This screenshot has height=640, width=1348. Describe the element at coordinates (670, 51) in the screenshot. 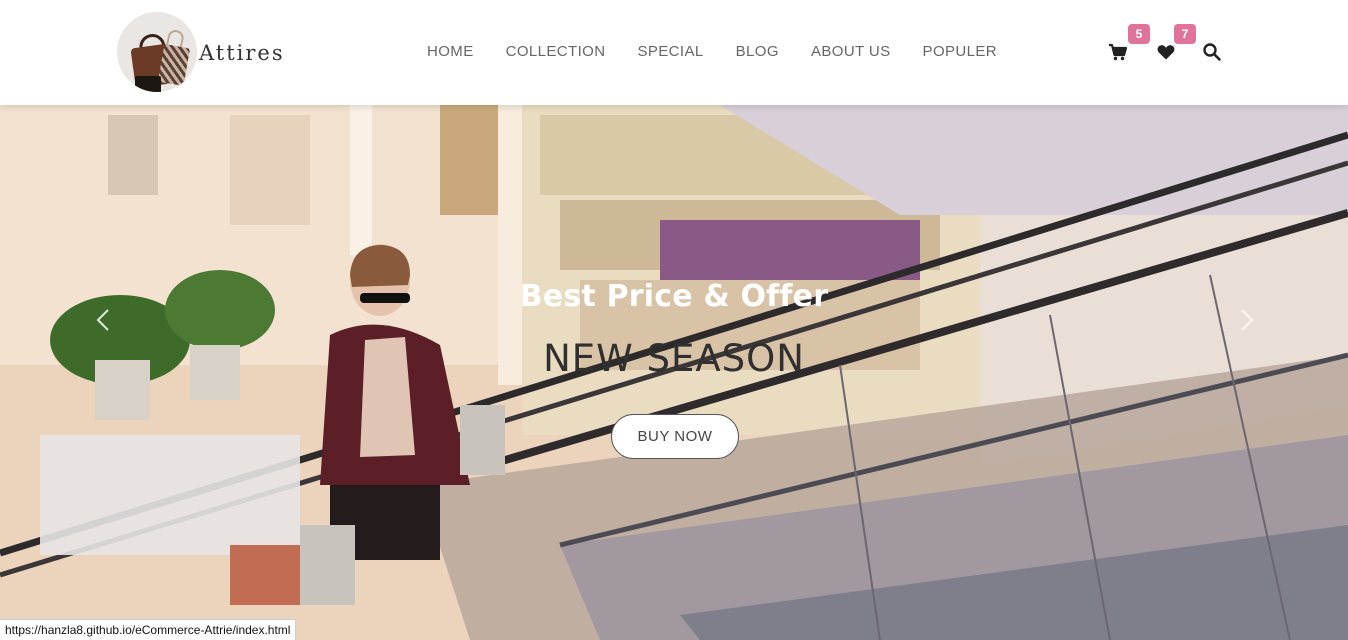

I see `nav-special: SPECIAL` at that location.